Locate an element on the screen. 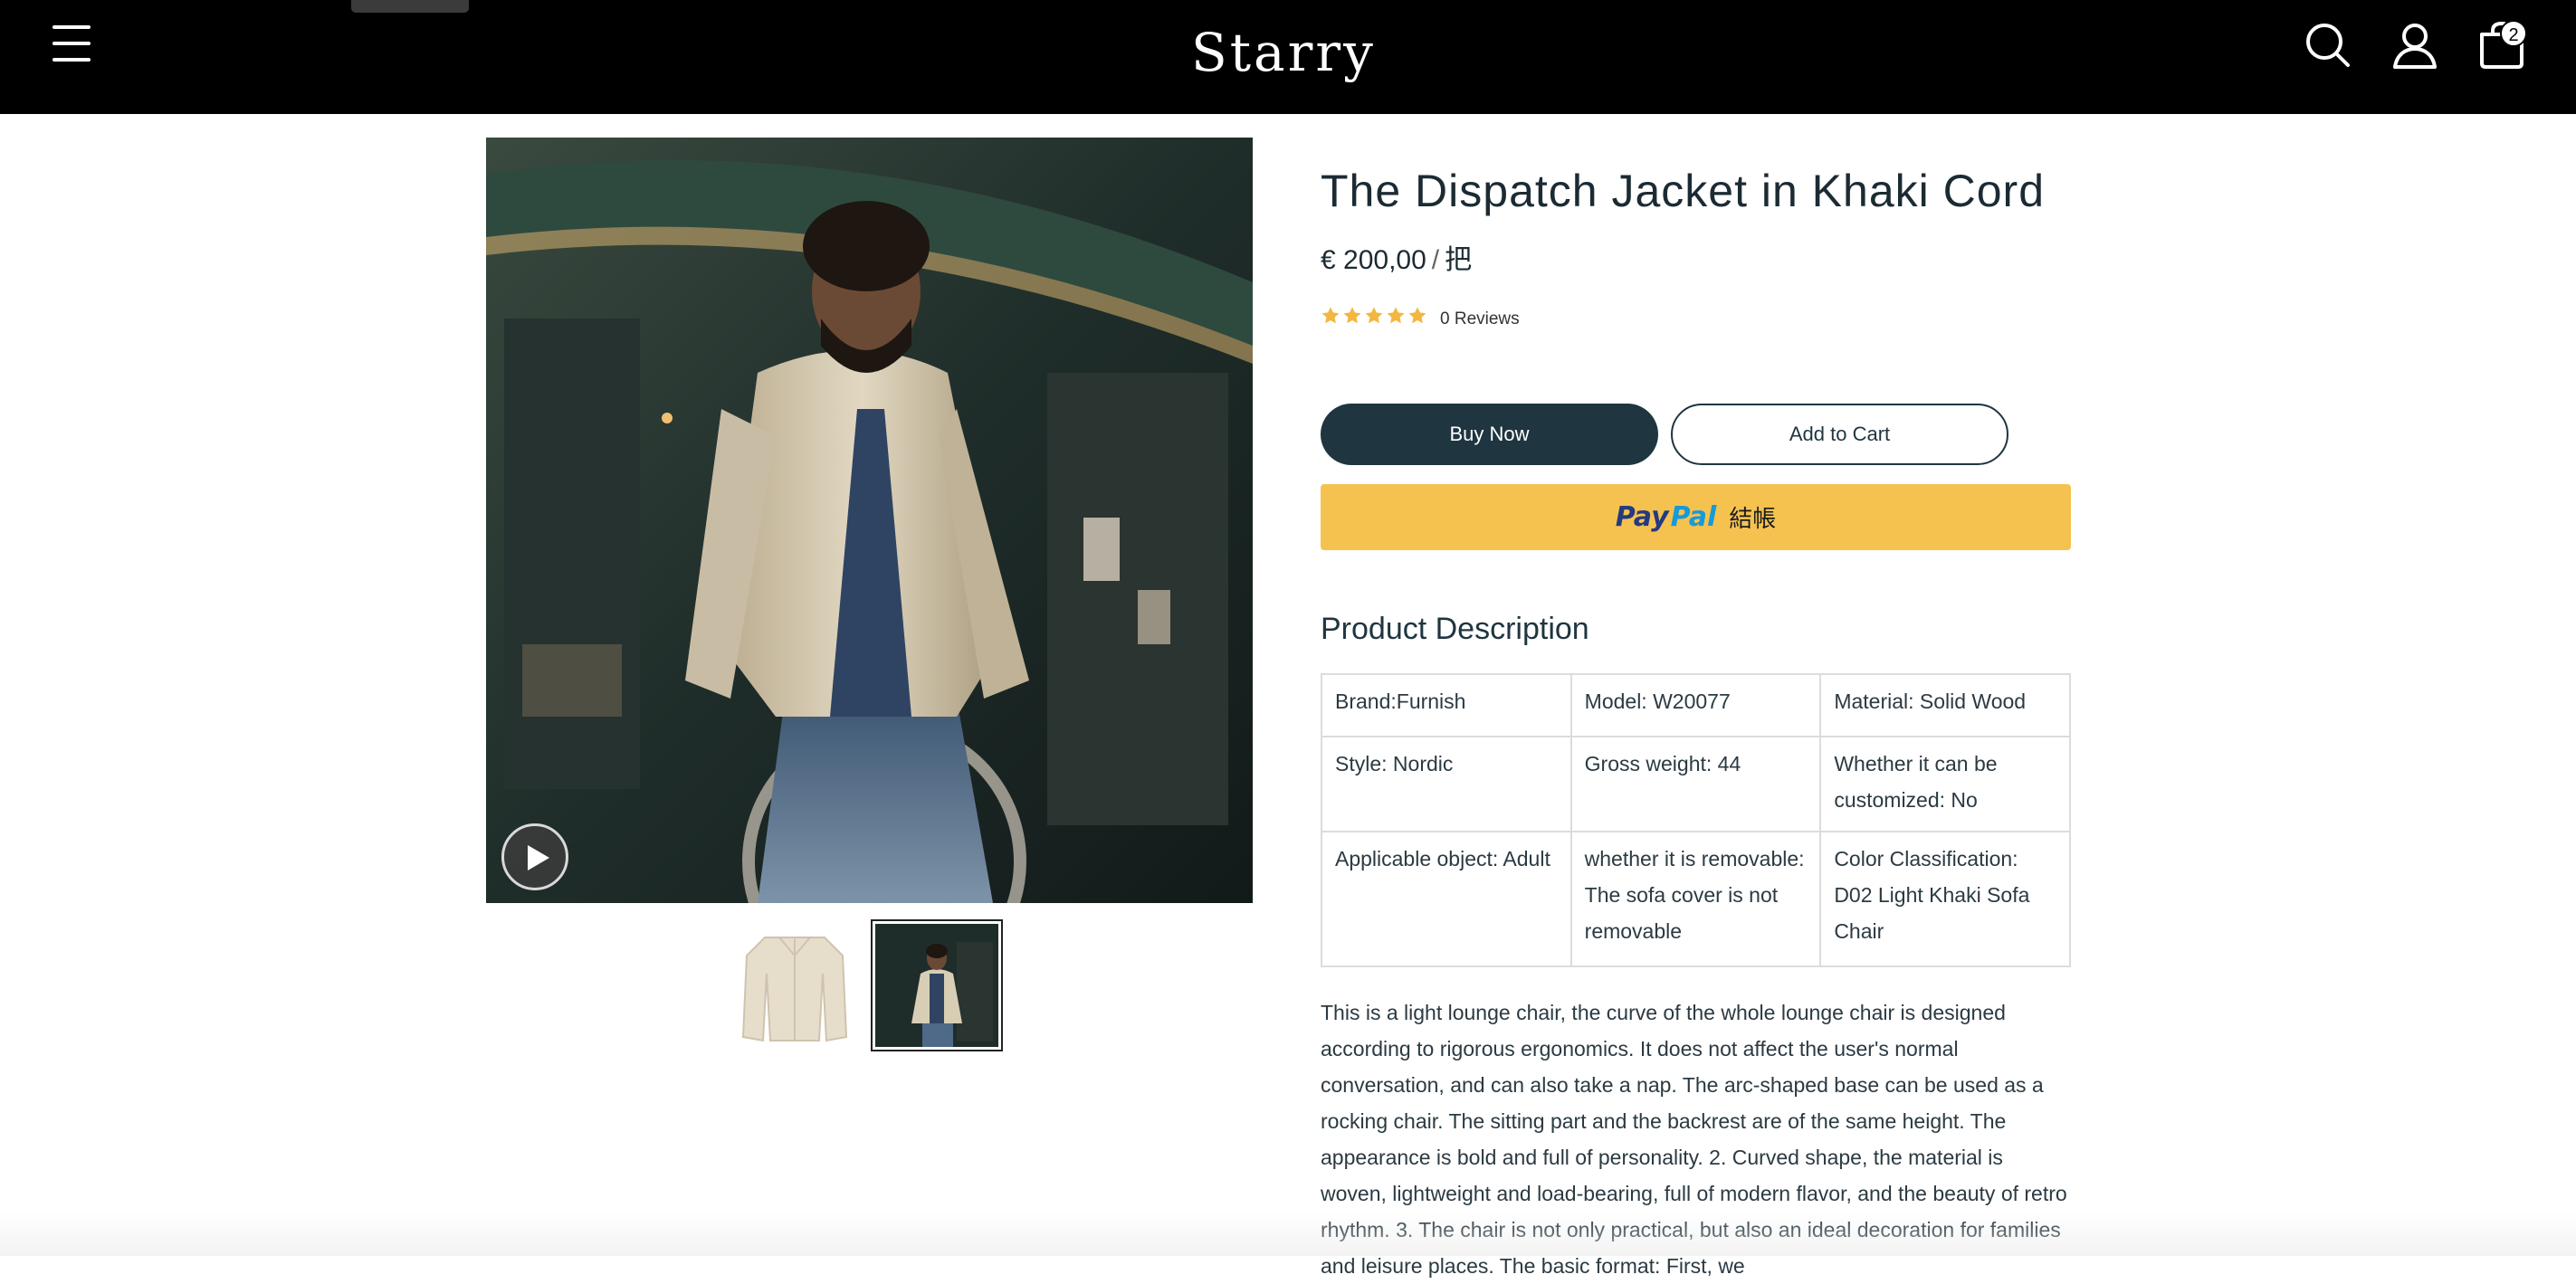  spec-cell: Whether it can be customized: No is located at coordinates (1945, 784).